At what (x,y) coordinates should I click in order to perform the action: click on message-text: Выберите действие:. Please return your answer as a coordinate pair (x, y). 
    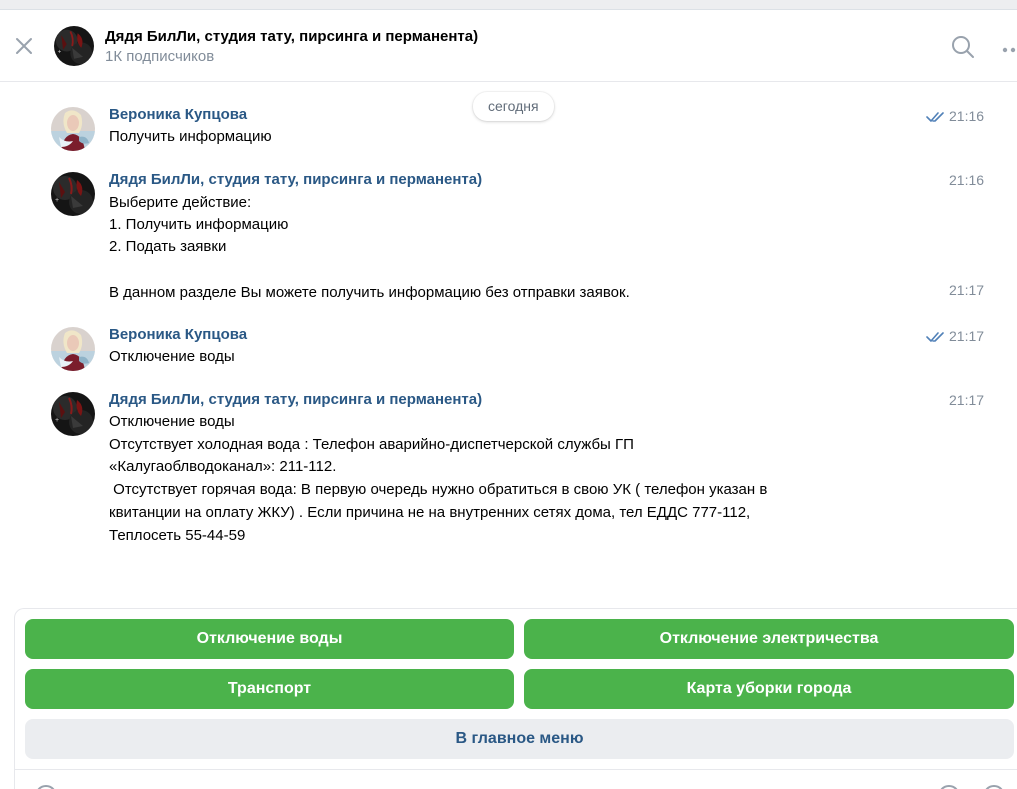
    Looking at the image, I should click on (180, 202).